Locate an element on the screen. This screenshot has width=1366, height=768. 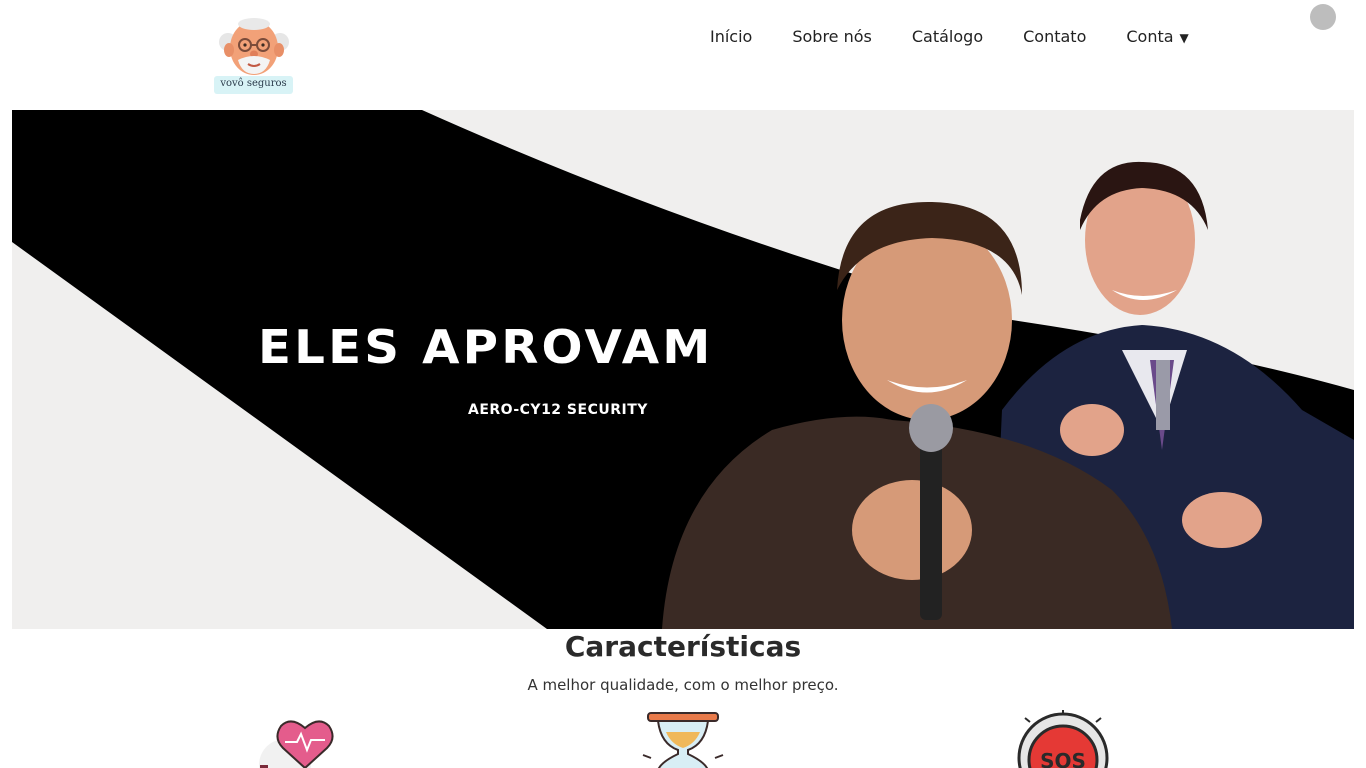
avatar is located at coordinates (1323, 17).